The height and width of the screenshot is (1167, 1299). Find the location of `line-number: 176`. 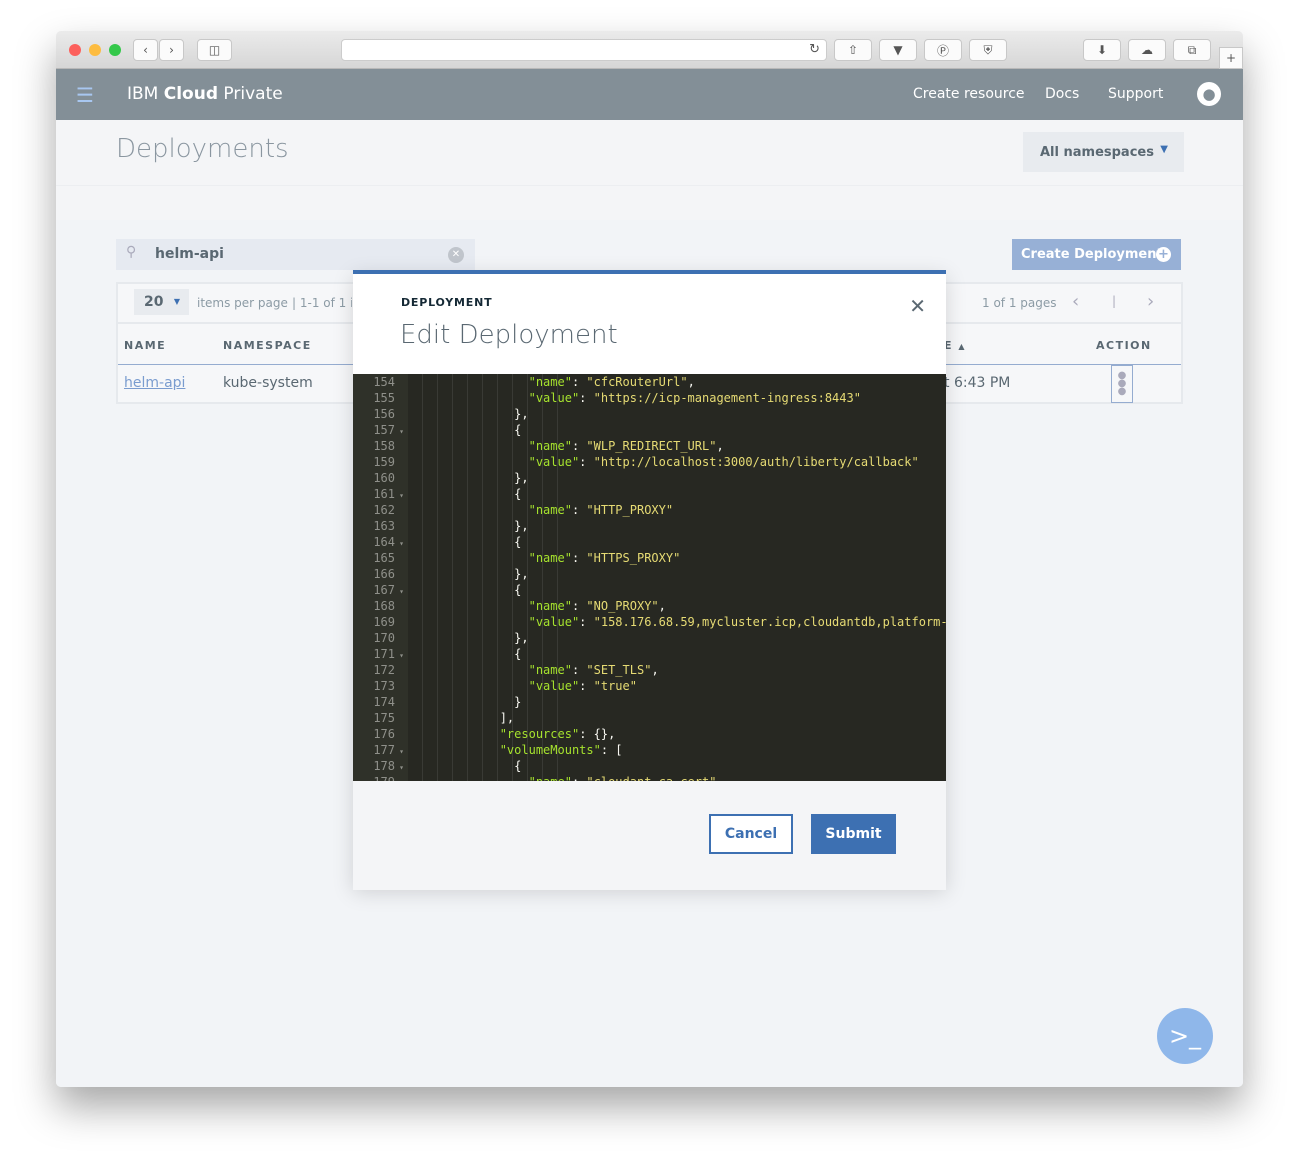

line-number: 176 is located at coordinates (384, 734).